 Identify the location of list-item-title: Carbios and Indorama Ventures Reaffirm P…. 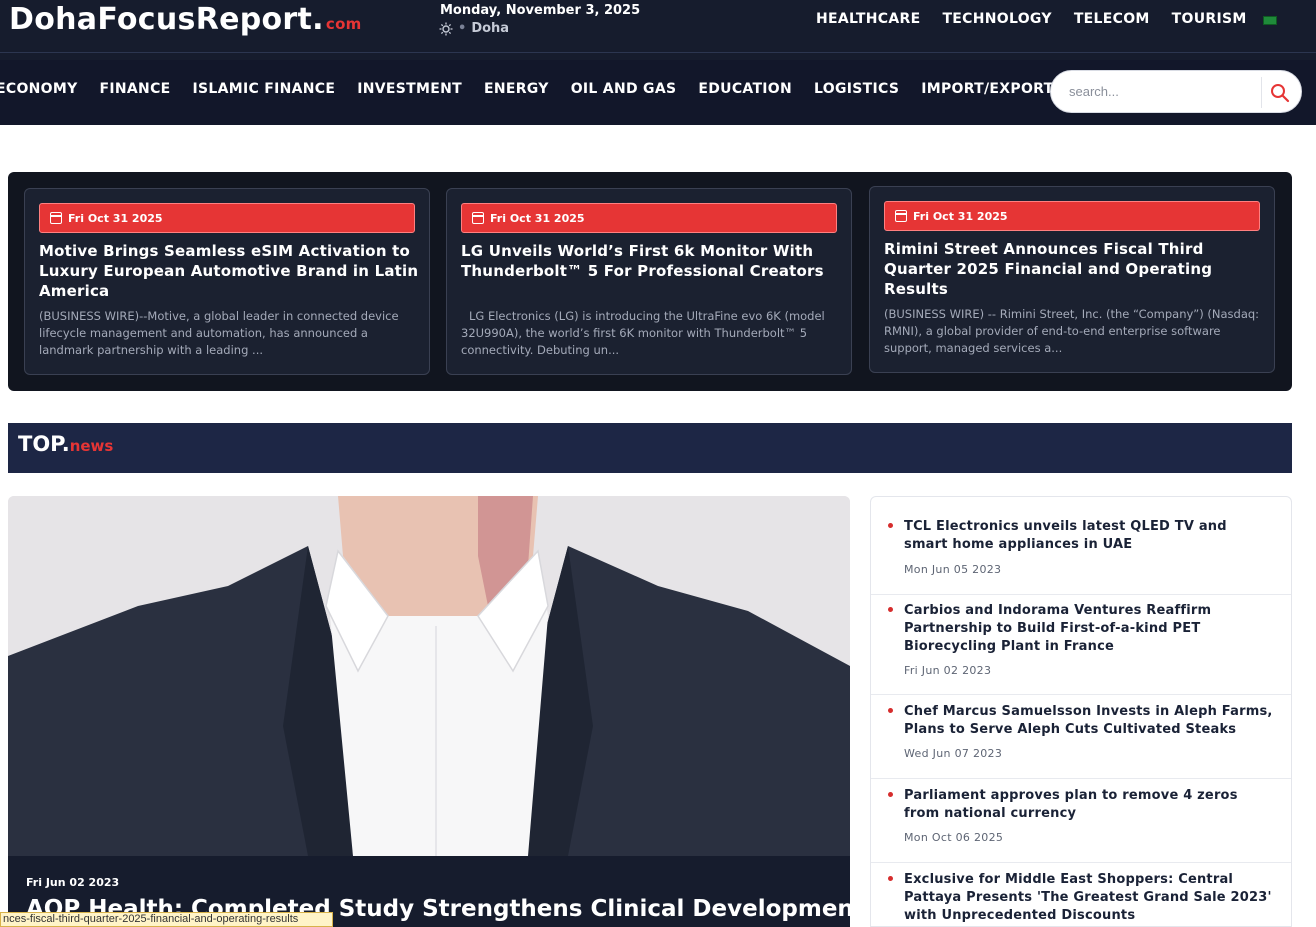
(1089, 629).